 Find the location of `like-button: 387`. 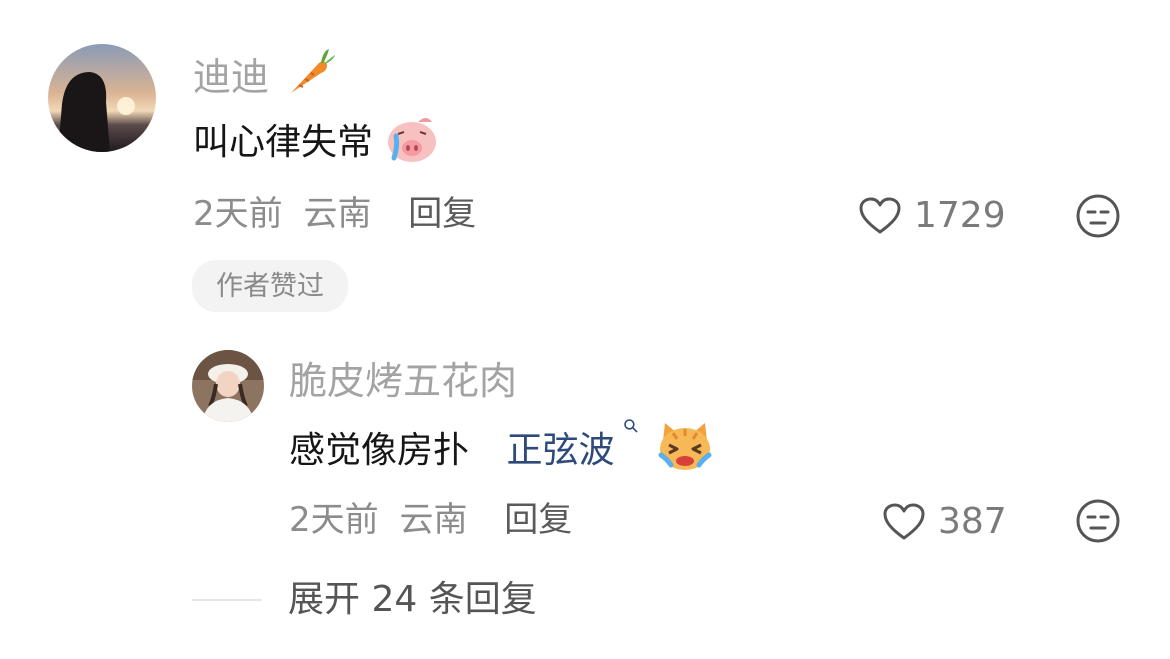

like-button: 387 is located at coordinates (944, 522).